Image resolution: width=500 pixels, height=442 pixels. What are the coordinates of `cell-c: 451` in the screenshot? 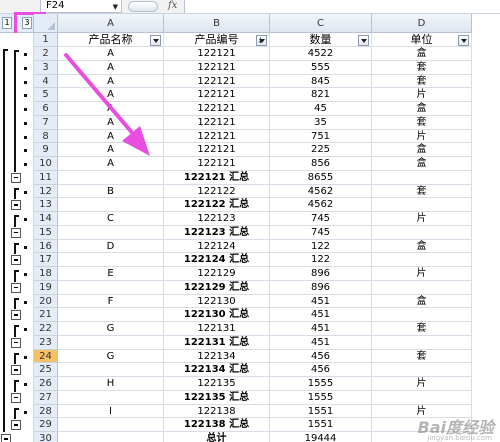 It's located at (321, 329).